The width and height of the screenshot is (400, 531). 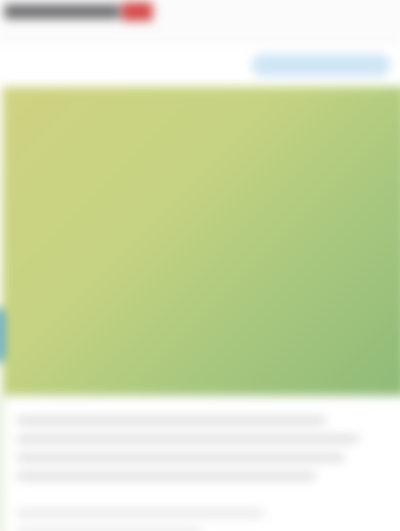 I want to click on logo-wordmark, so click(x=62, y=11).